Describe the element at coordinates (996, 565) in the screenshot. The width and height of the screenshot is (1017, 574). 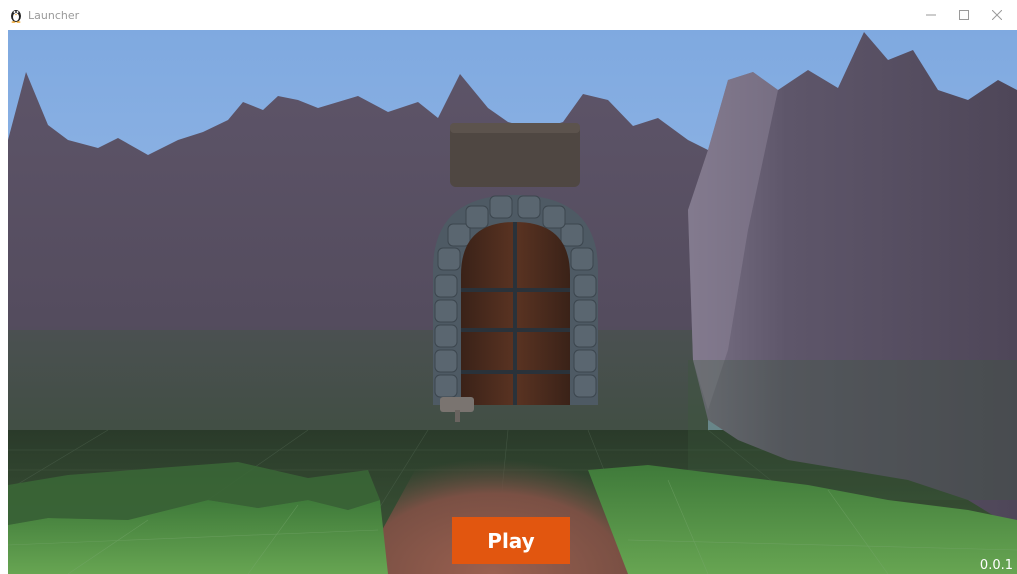
I see `version-label: 0.0.1` at that location.